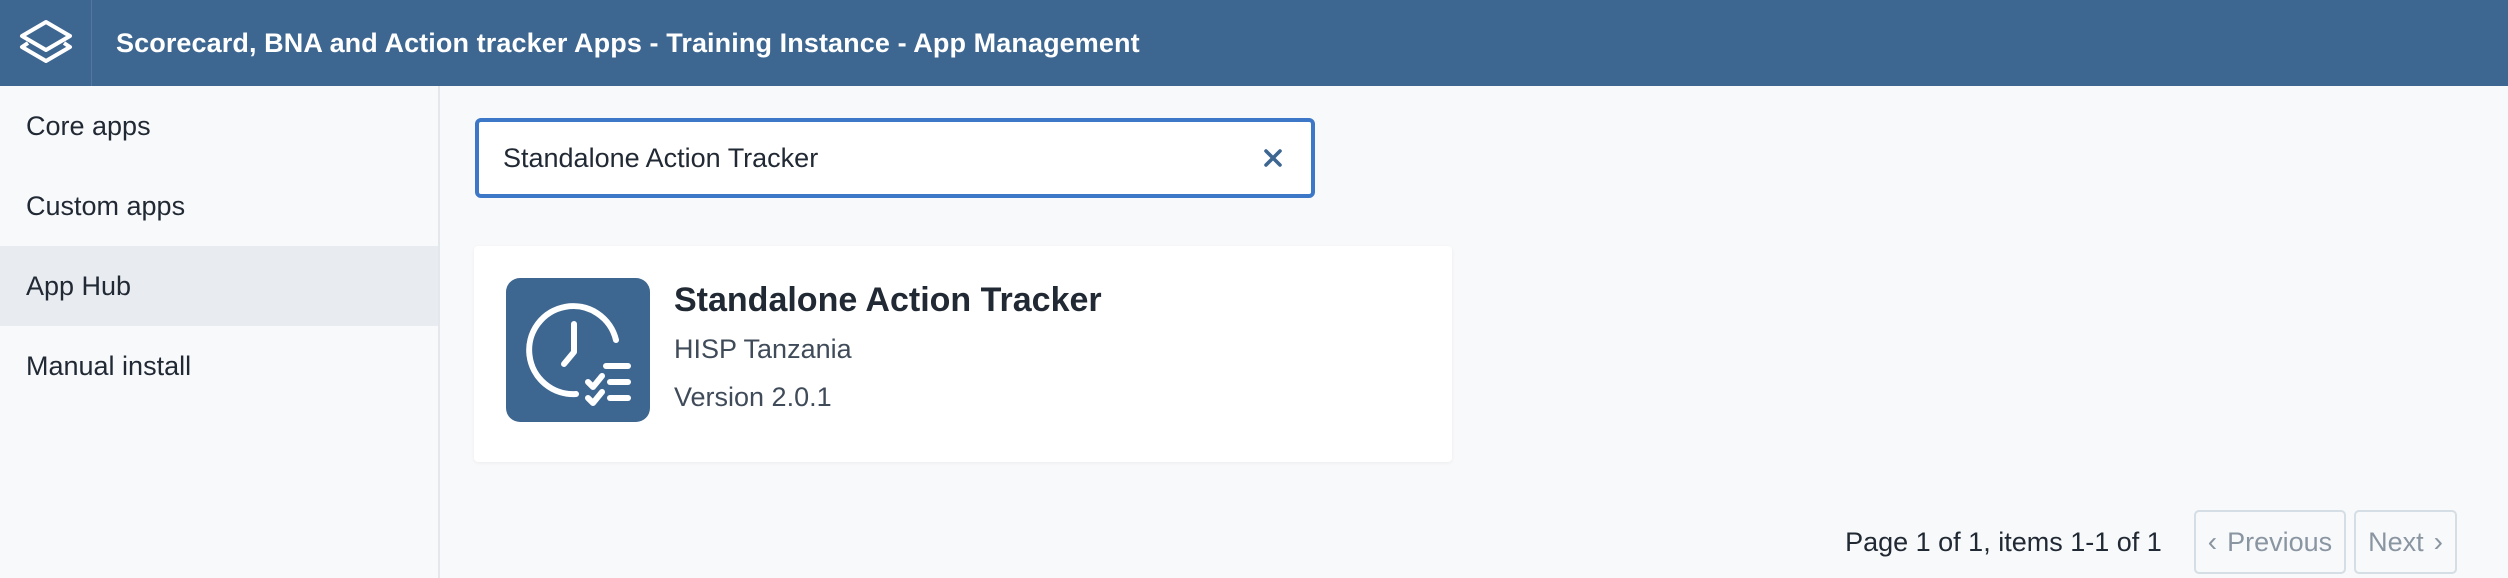  I want to click on close-icon, so click(1273, 158).